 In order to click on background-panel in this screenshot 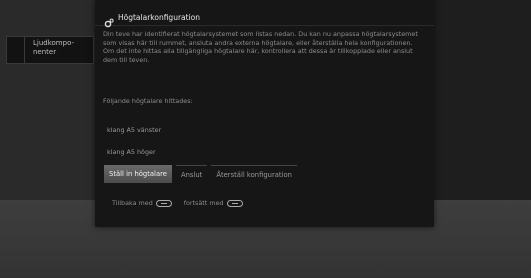, I will do `click(50, 100)`.